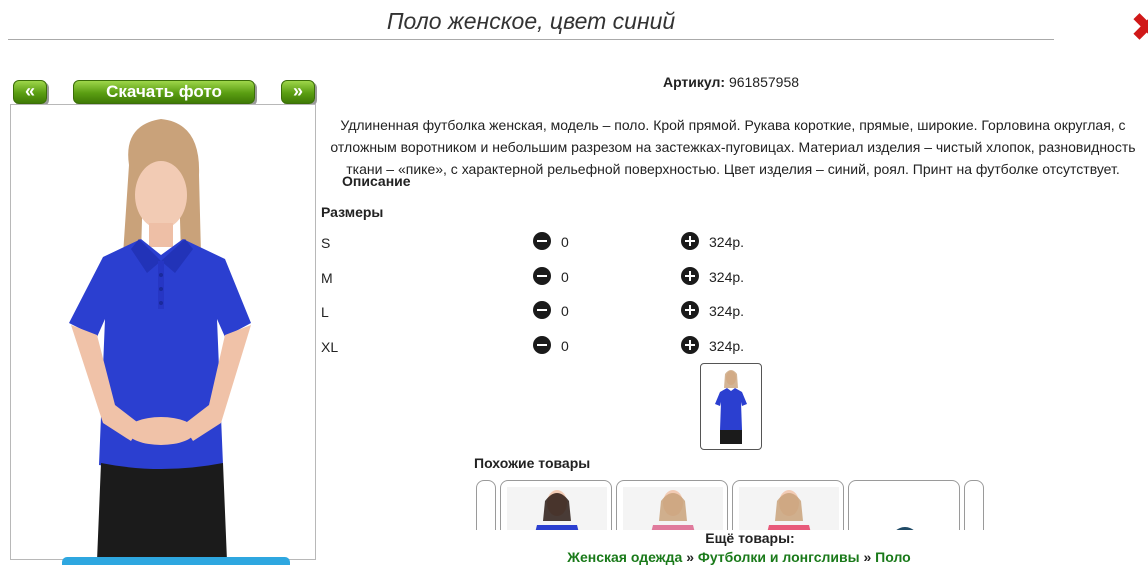  I want to click on size-name: M, so click(327, 278).